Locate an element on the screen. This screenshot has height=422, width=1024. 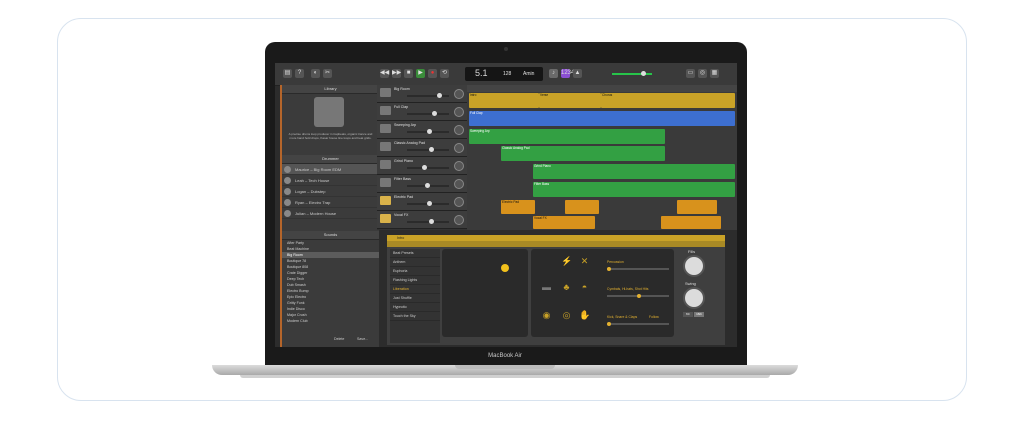
sound-item: Modern Club is located at coordinates (330, 321).